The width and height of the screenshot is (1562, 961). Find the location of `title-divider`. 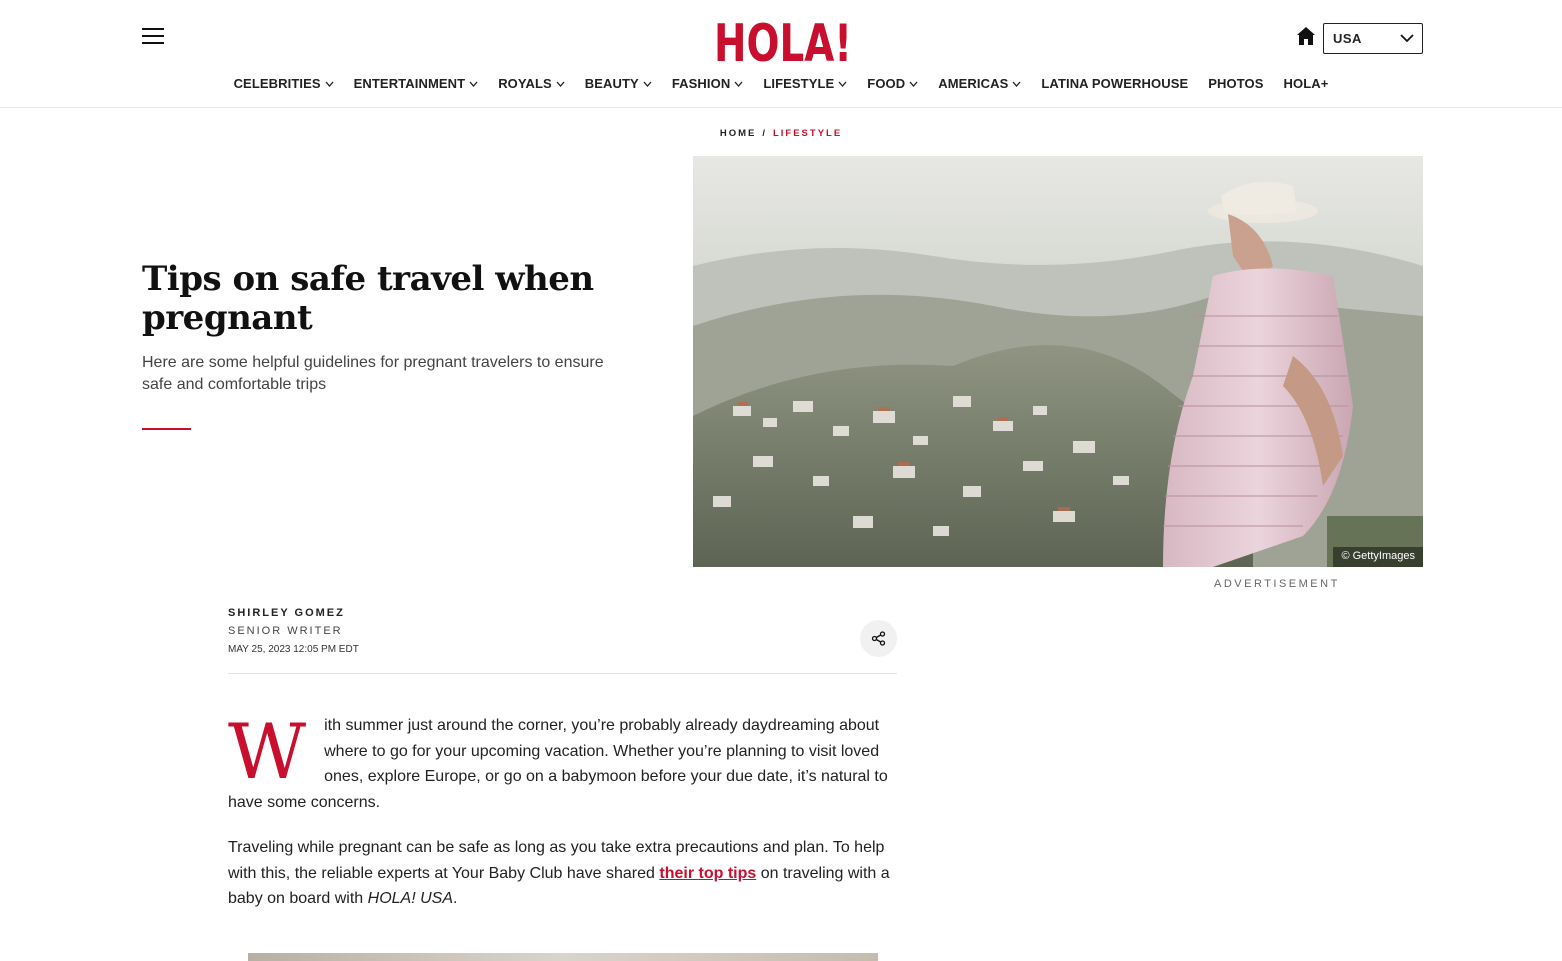

title-divider is located at coordinates (166, 429).